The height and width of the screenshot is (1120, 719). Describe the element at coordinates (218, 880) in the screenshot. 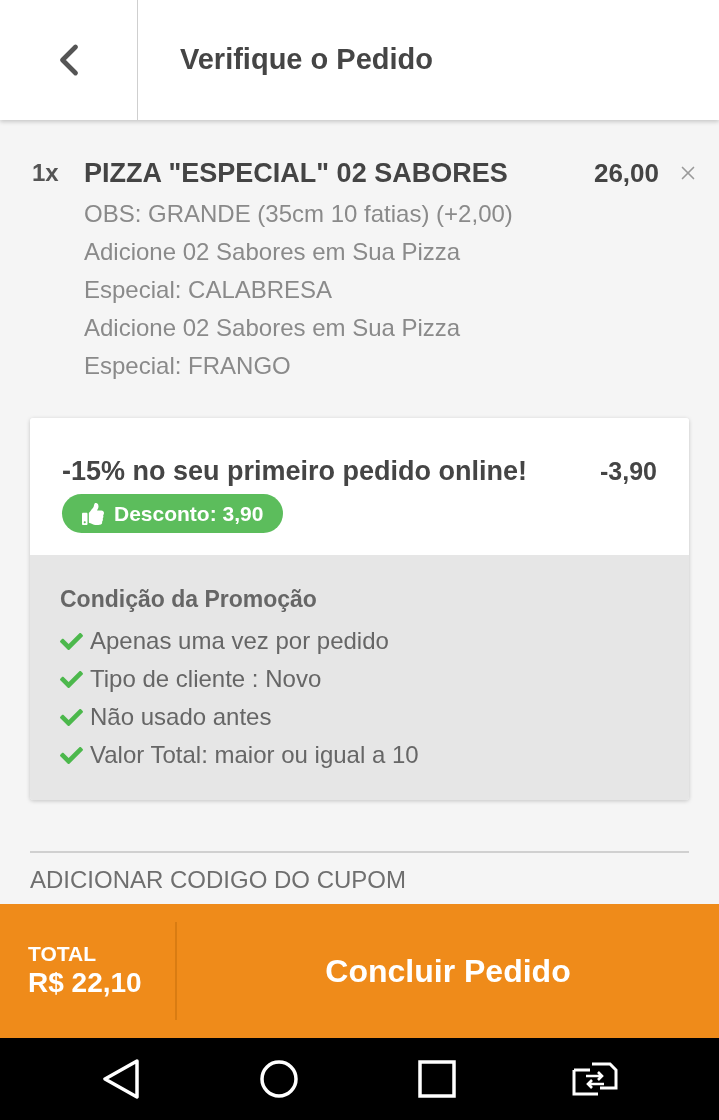

I see `add-coupon-link: ADICIONAR CODIGO DO CUPOM` at that location.